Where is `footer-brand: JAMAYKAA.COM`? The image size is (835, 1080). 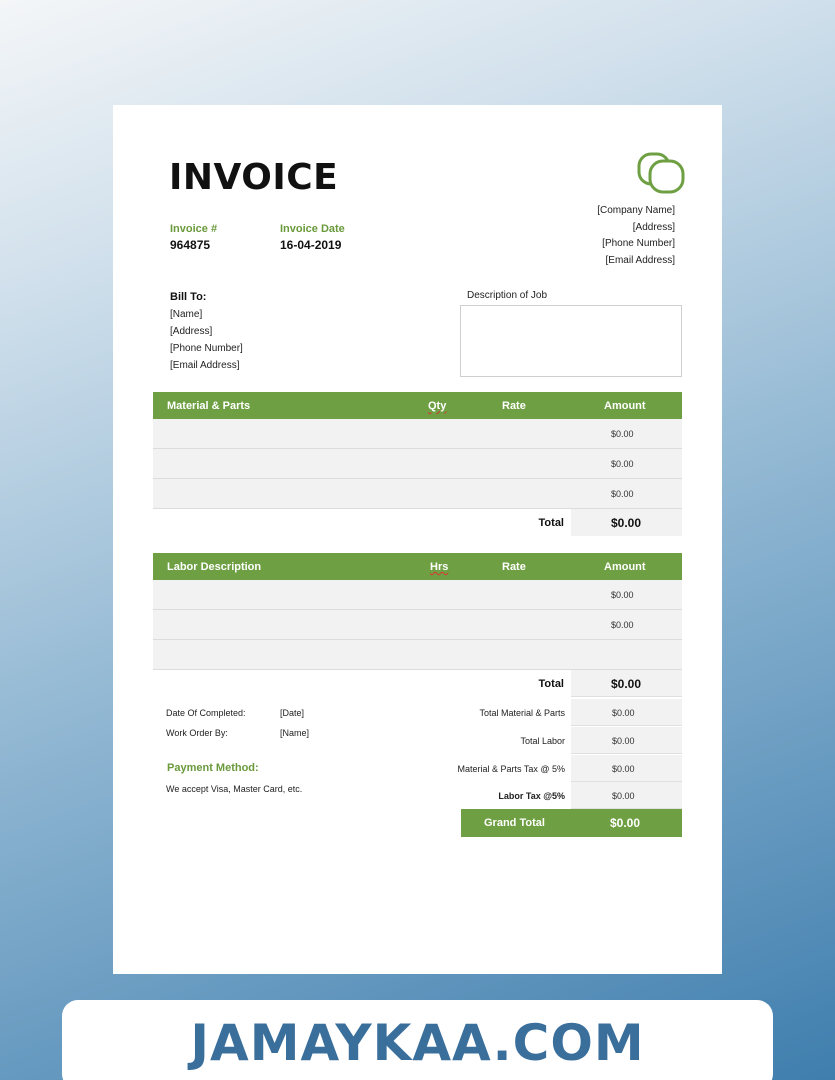 footer-brand: JAMAYKAA.COM is located at coordinates (417, 1043).